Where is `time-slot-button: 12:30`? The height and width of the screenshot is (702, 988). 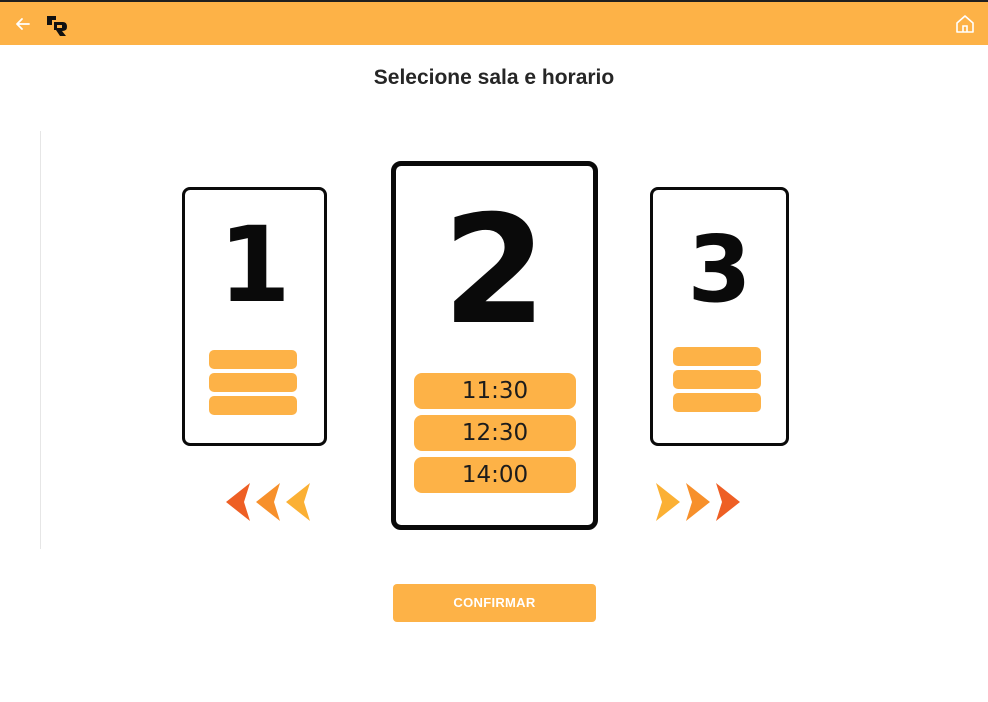
time-slot-button: 12:30 is located at coordinates (495, 433).